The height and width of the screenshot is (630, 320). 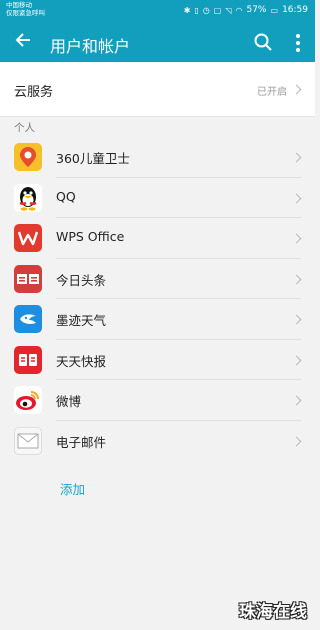 What do you see at coordinates (206, 10) in the screenshot?
I see `alarm-icon: ◷` at bounding box center [206, 10].